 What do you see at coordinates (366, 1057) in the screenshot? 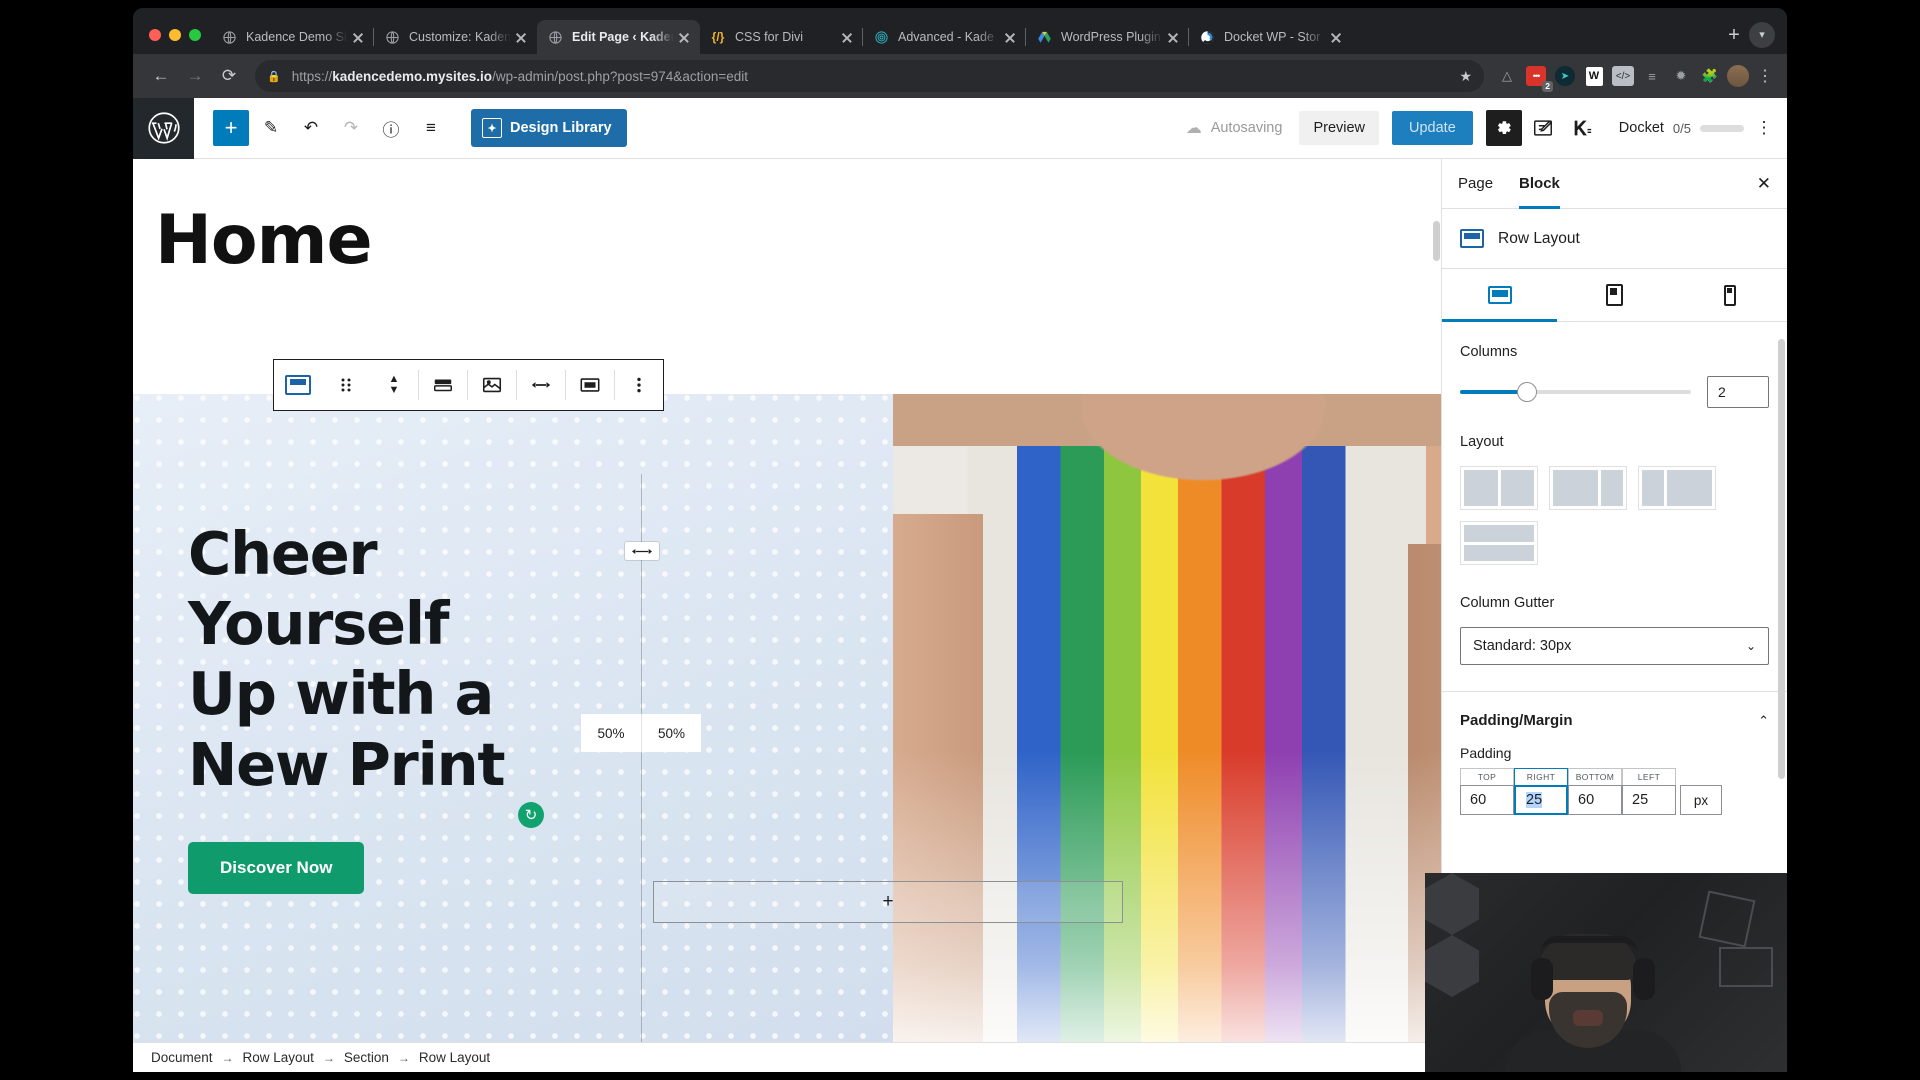
I see `breadcrumb-item: Section` at bounding box center [366, 1057].